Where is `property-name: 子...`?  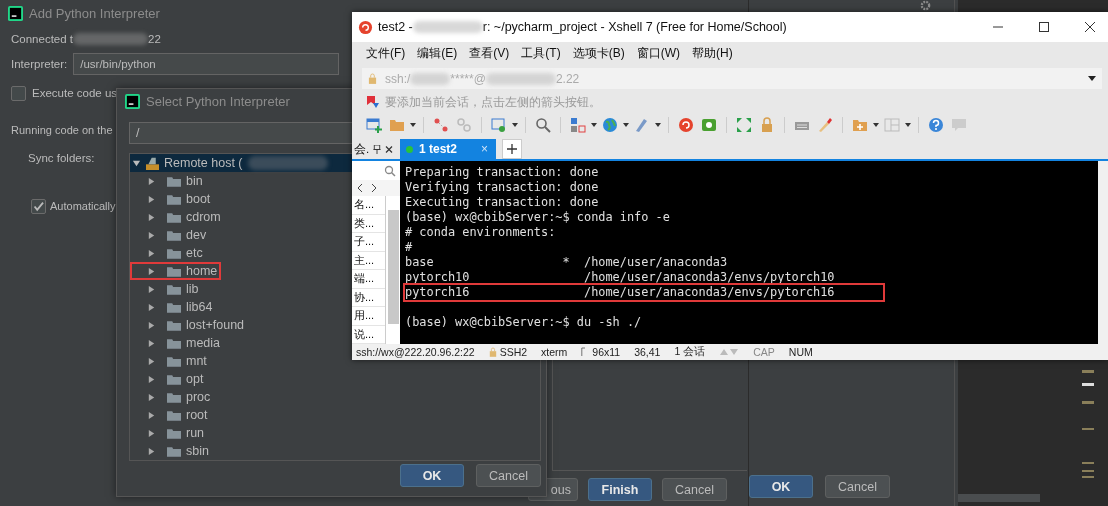 property-name: 子... is located at coordinates (369, 242).